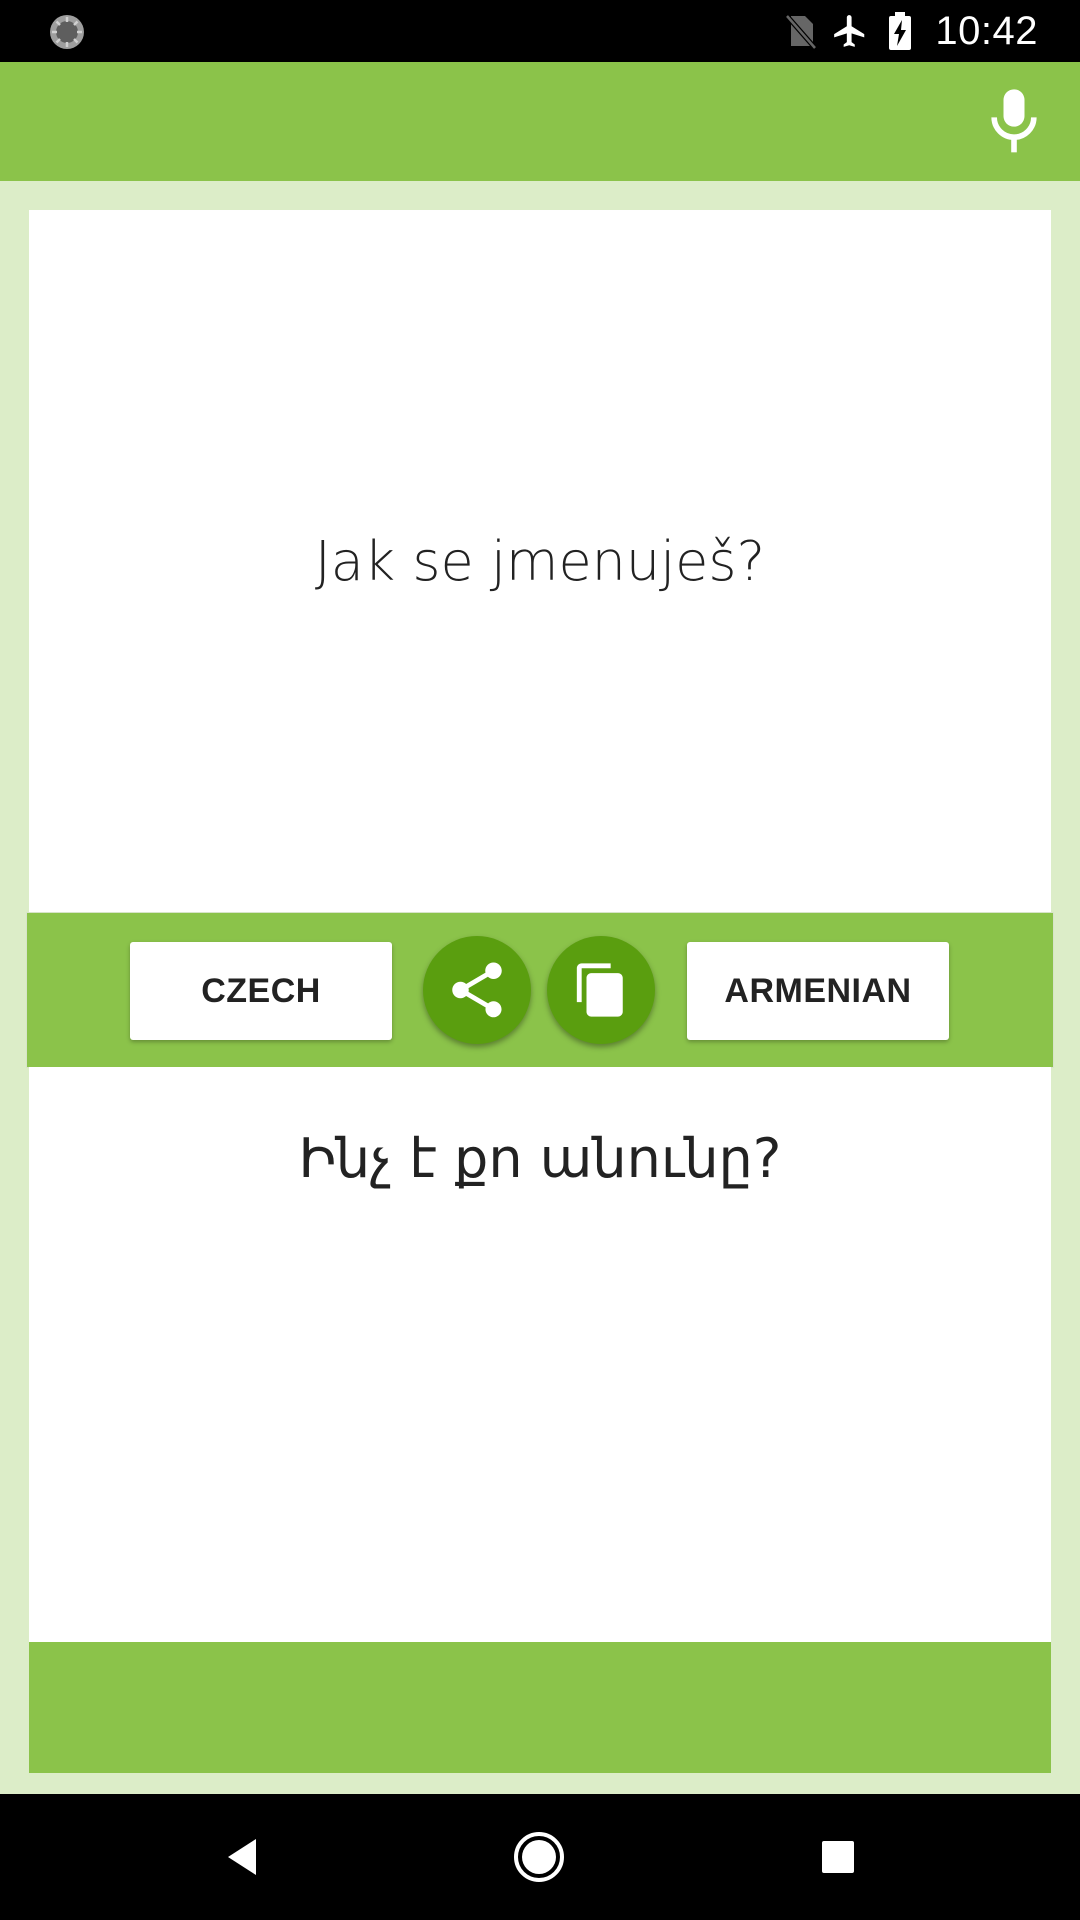 The image size is (1080, 1920). What do you see at coordinates (242, 1857) in the screenshot?
I see `back-icon` at bounding box center [242, 1857].